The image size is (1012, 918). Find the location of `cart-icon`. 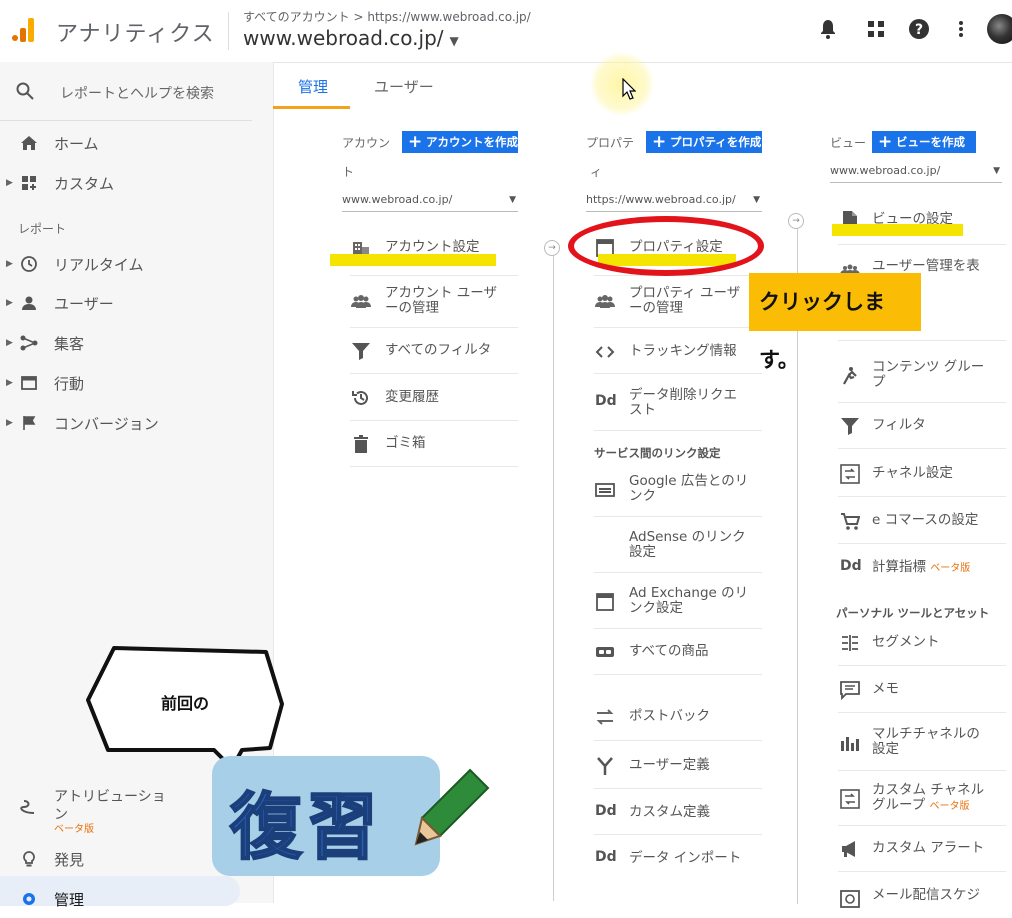

cart-icon is located at coordinates (850, 521).